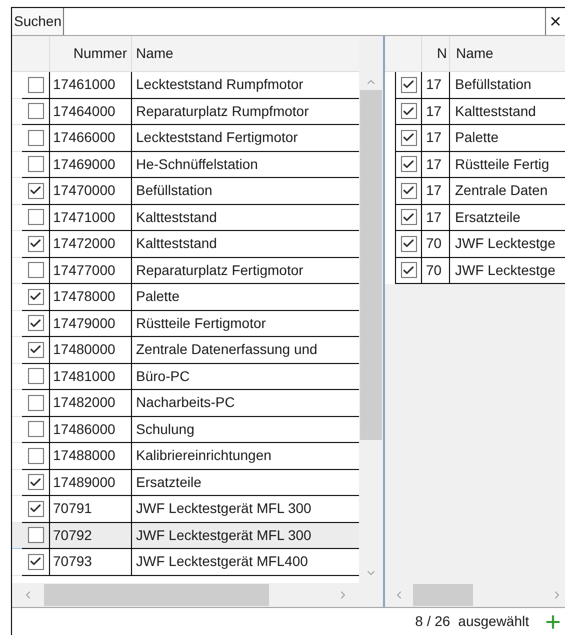 This screenshot has height=635, width=565. What do you see at coordinates (507, 191) in the screenshot?
I see `table-cell: Zentrale Daten` at bounding box center [507, 191].